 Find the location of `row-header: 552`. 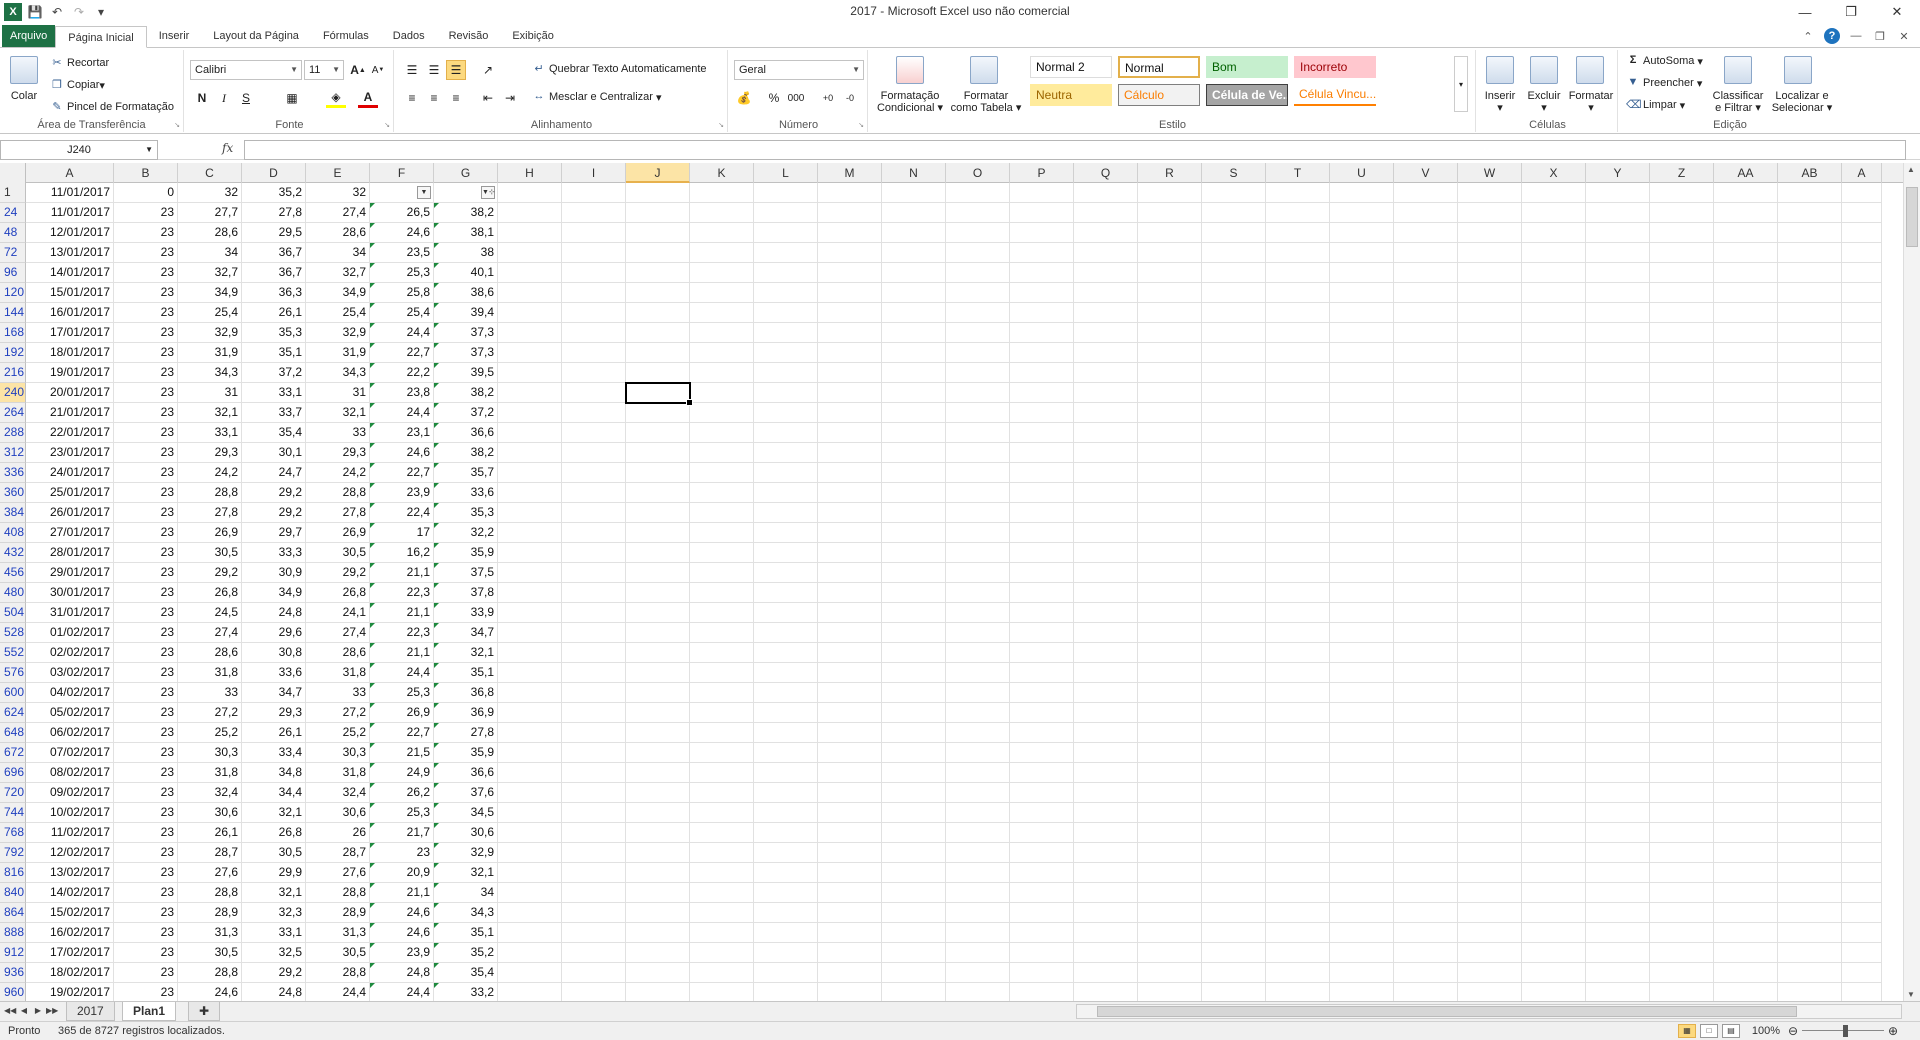

row-header: 552 is located at coordinates (13, 653).